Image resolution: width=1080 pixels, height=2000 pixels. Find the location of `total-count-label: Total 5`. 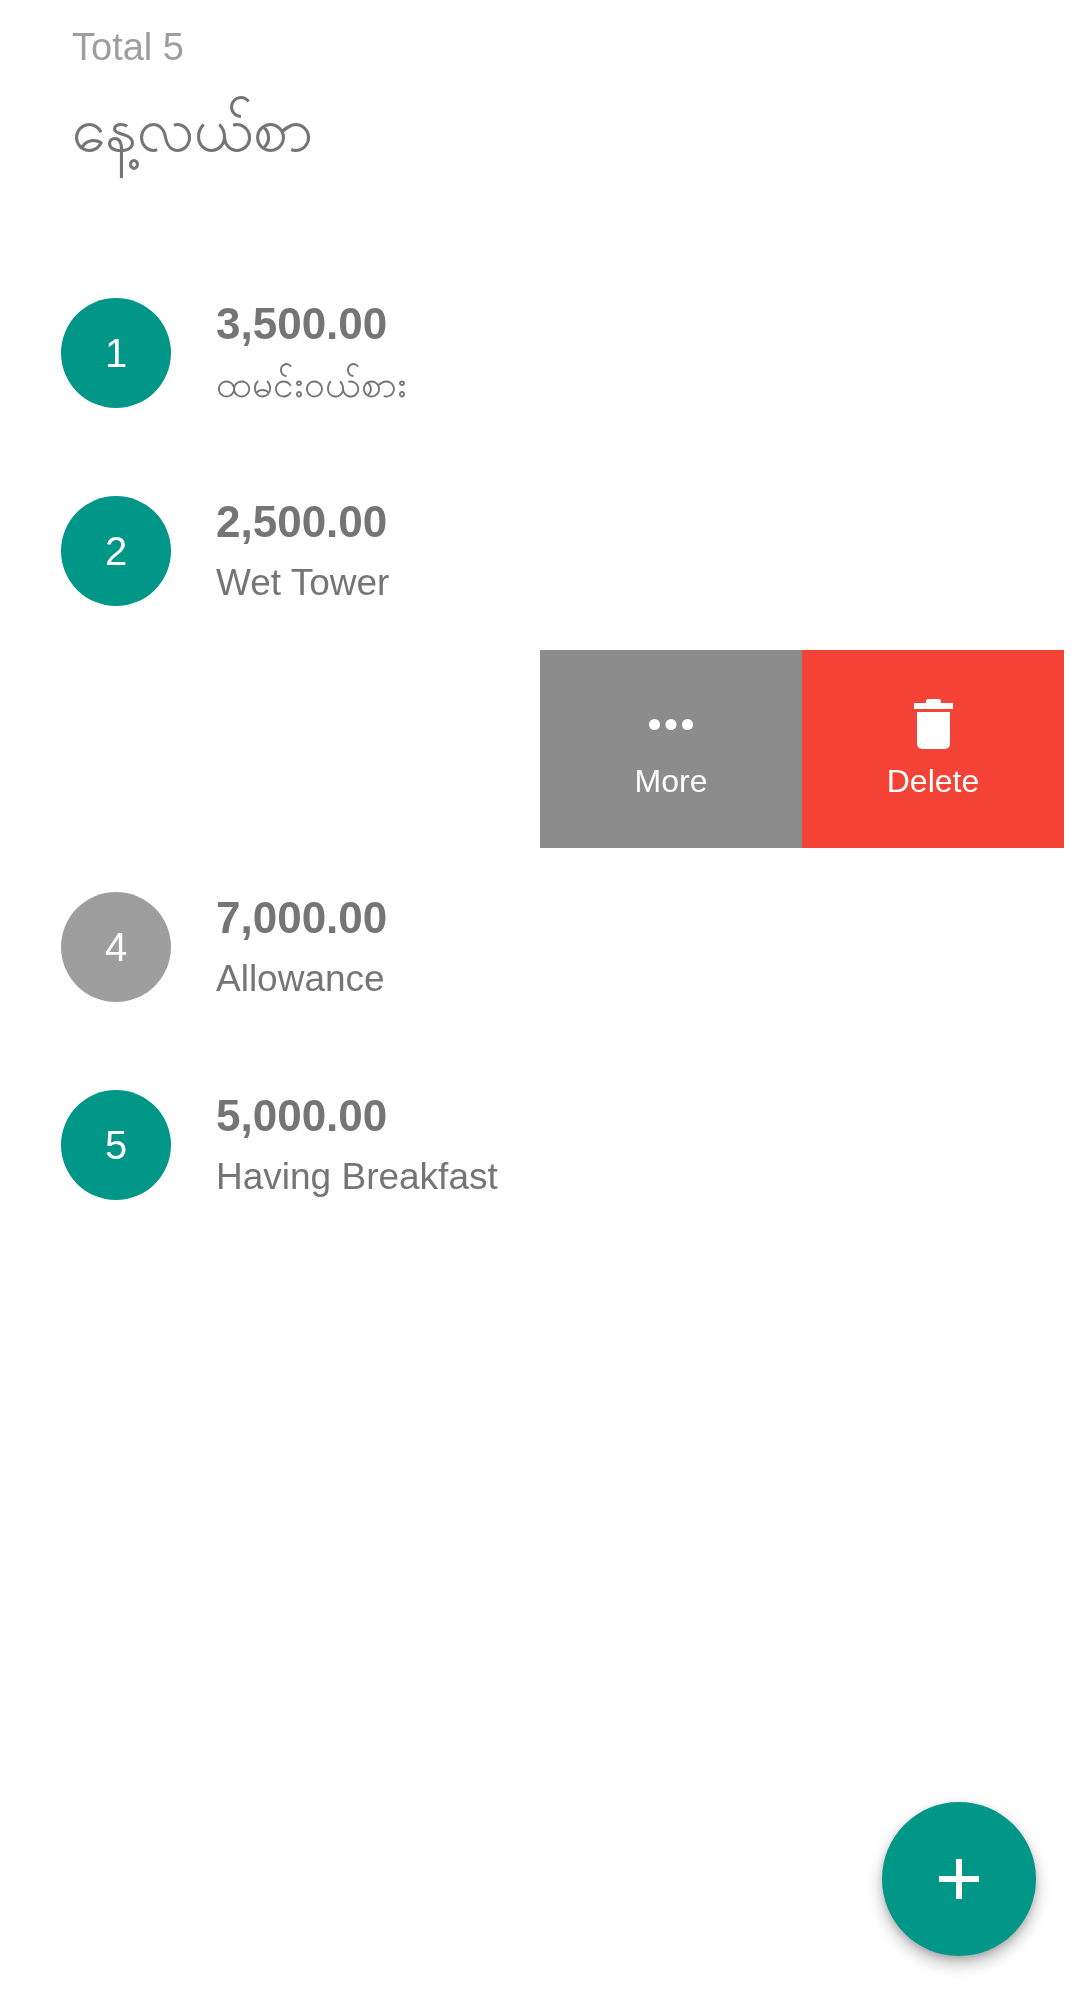

total-count-label: Total 5 is located at coordinates (128, 47).